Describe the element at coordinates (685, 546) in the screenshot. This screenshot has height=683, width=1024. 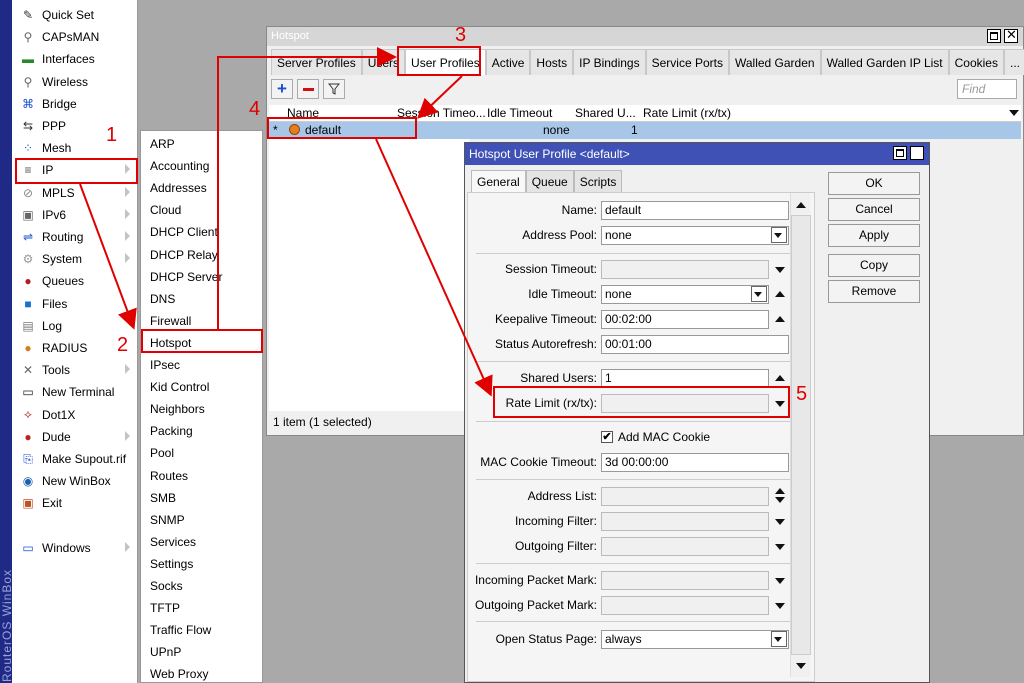
I see `outgoing-filter-field` at that location.